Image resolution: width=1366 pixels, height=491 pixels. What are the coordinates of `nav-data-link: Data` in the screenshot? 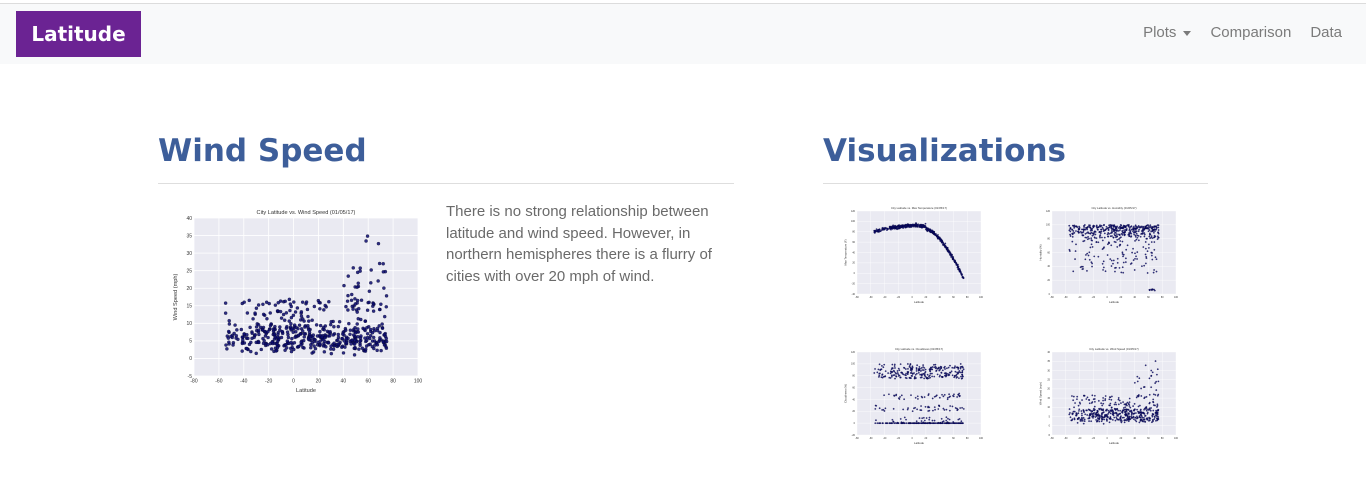 It's located at (1326, 32).